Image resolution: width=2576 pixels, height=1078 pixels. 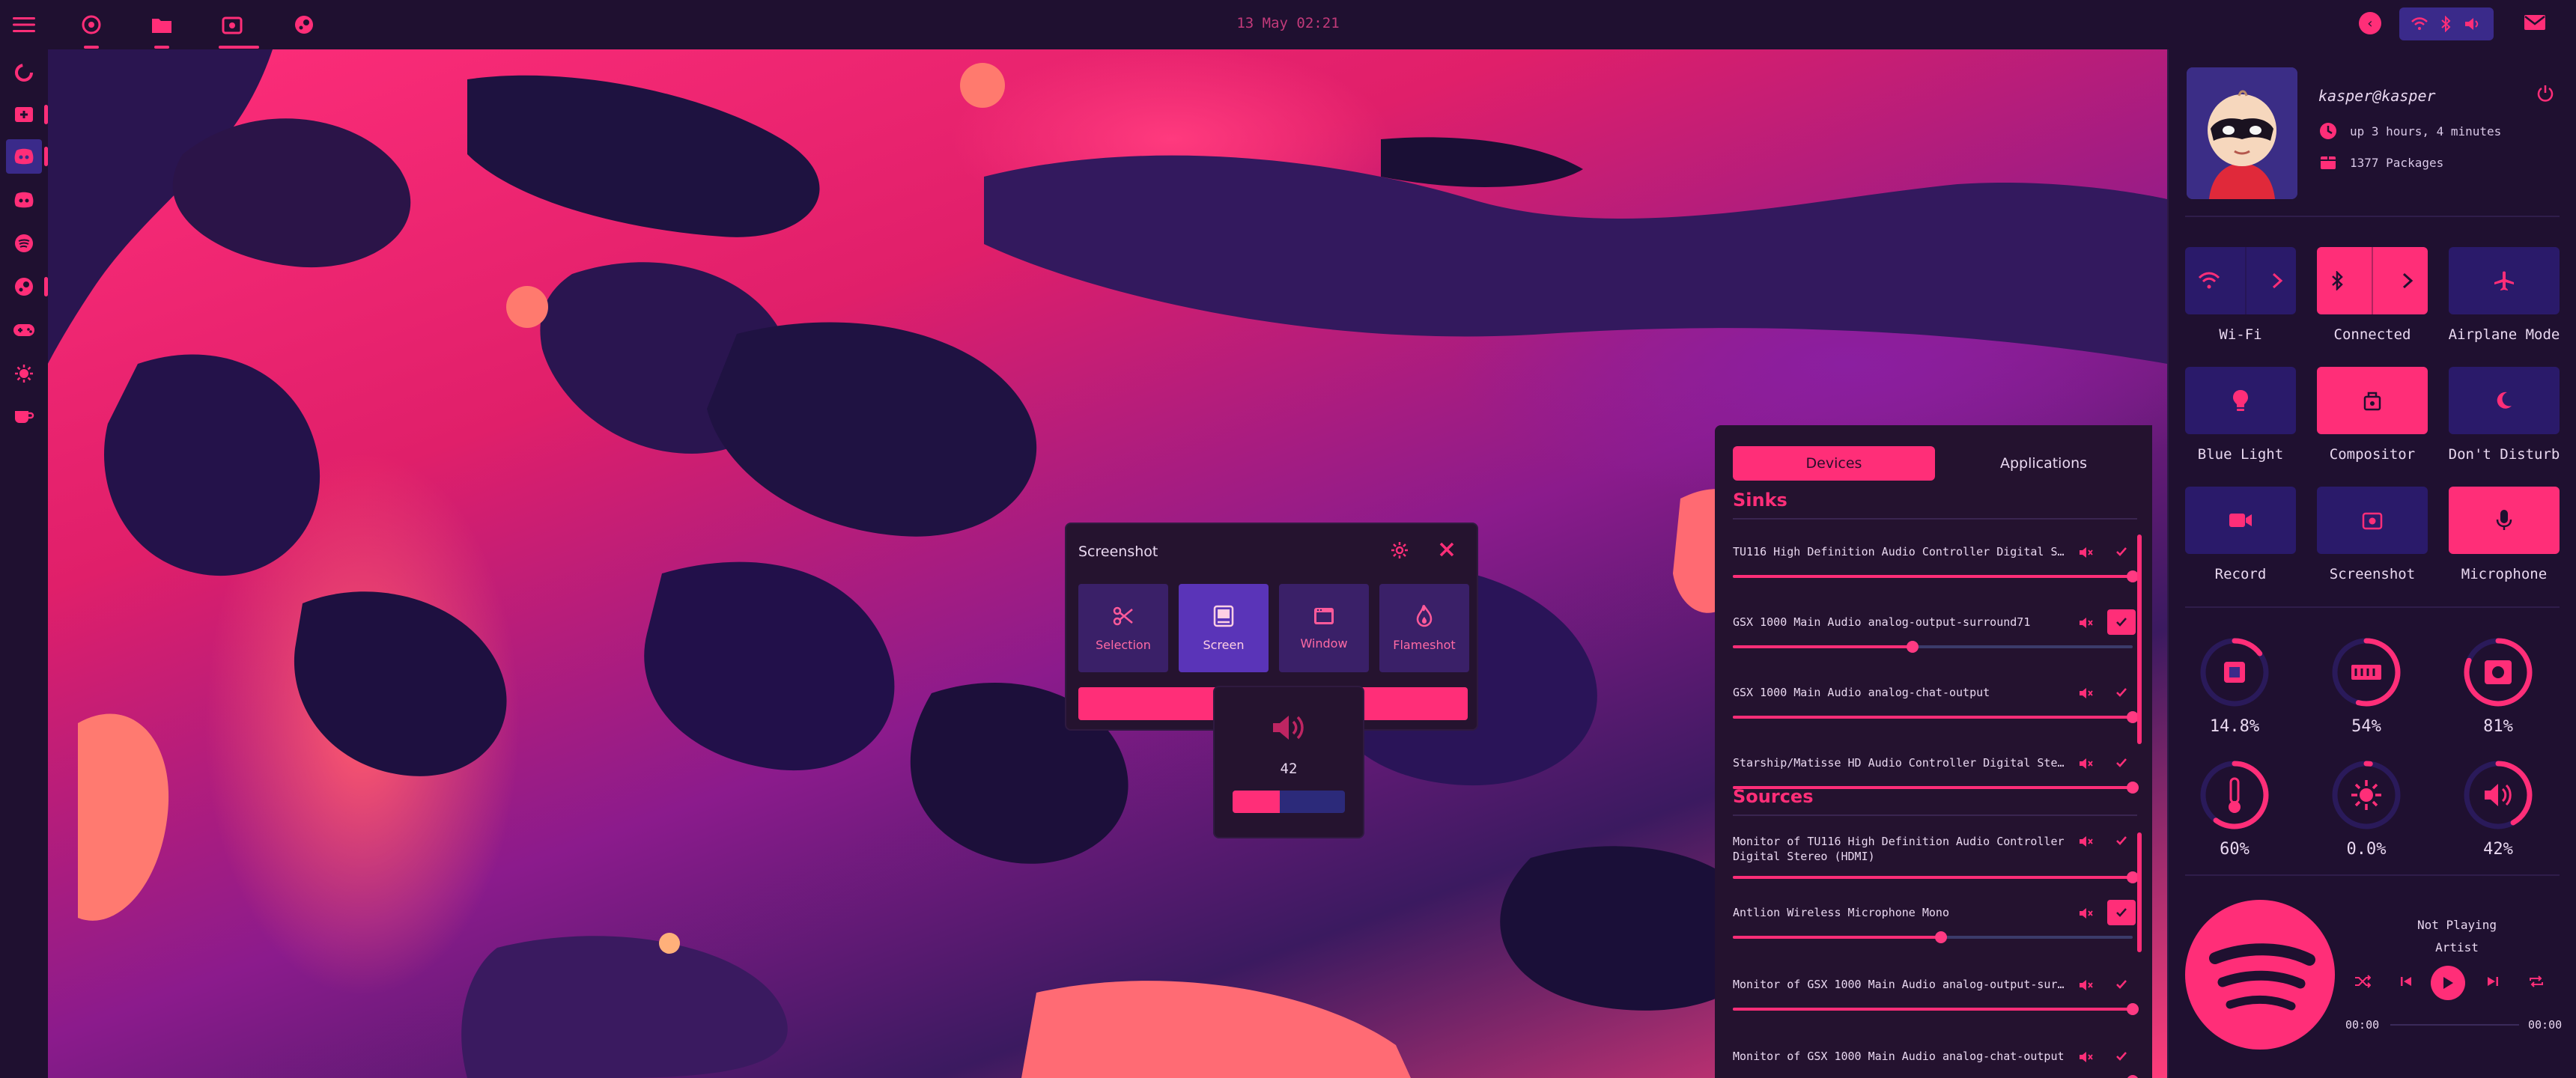 What do you see at coordinates (91, 30) in the screenshot?
I see `browser-icon` at bounding box center [91, 30].